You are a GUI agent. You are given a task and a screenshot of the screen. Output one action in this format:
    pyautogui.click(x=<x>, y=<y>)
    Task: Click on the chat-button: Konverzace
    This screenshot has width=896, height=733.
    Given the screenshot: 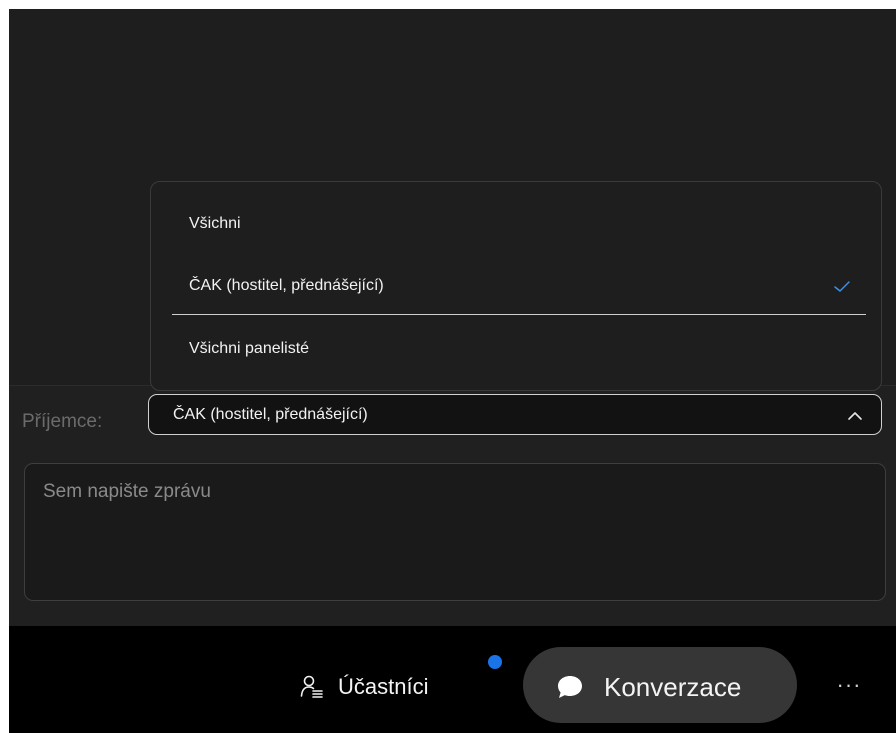 What is the action you would take?
    pyautogui.click(x=660, y=685)
    